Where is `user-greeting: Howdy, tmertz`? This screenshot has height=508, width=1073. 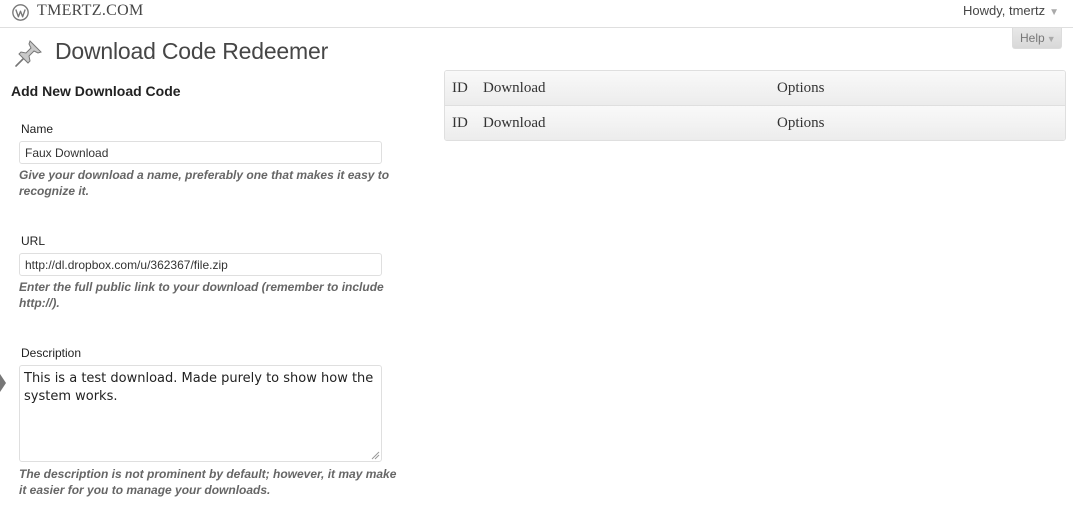 user-greeting: Howdy, tmertz is located at coordinates (1004, 10).